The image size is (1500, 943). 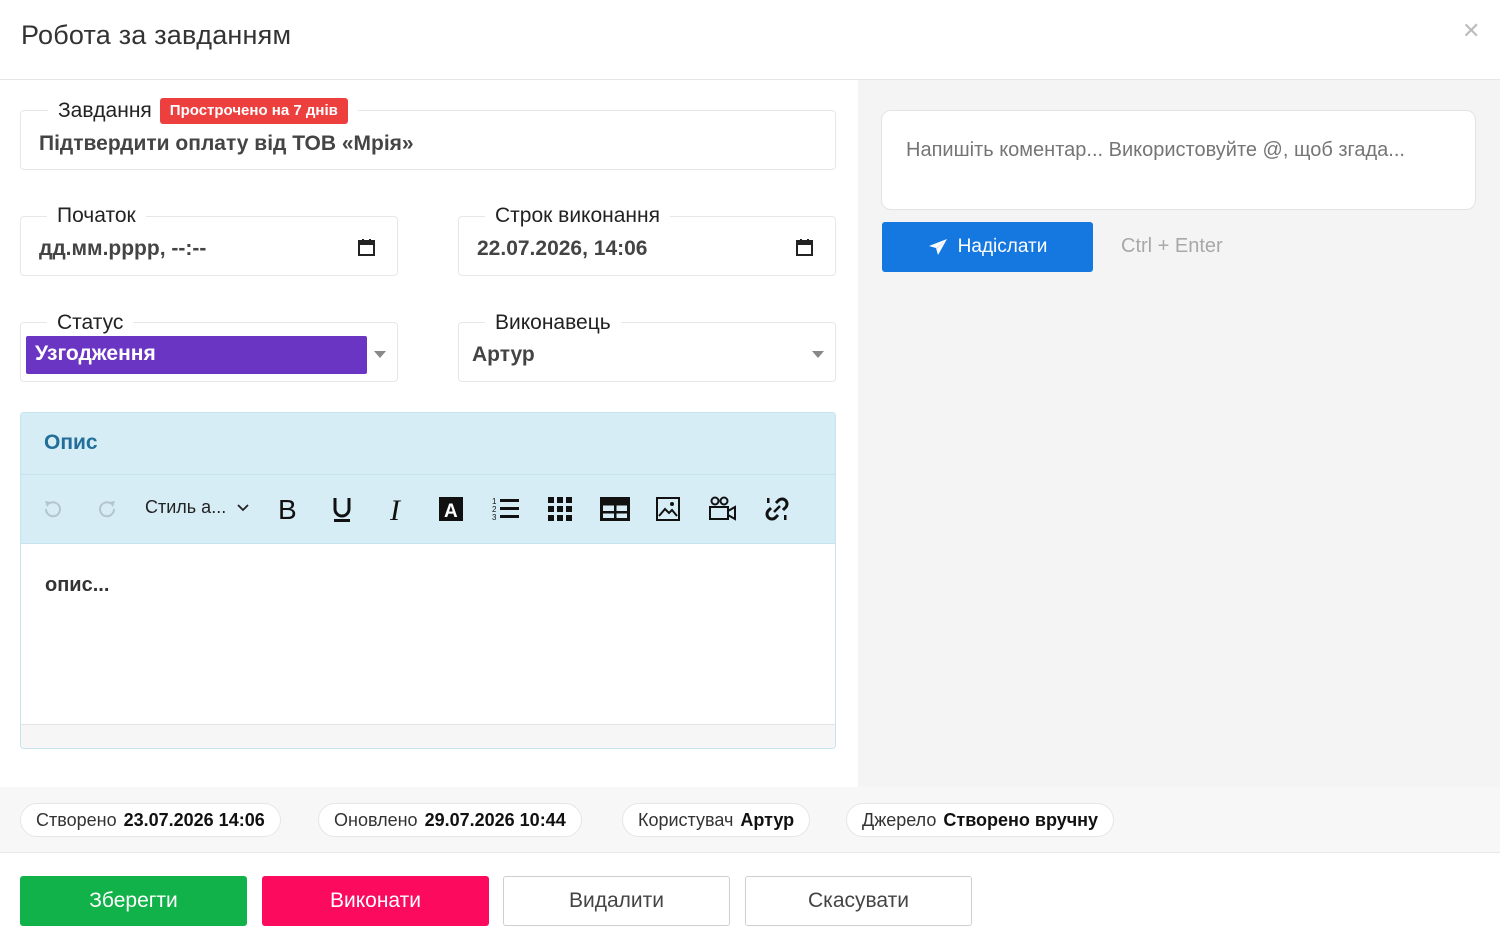 What do you see at coordinates (1180, 150) in the screenshot?
I see `comment-input` at bounding box center [1180, 150].